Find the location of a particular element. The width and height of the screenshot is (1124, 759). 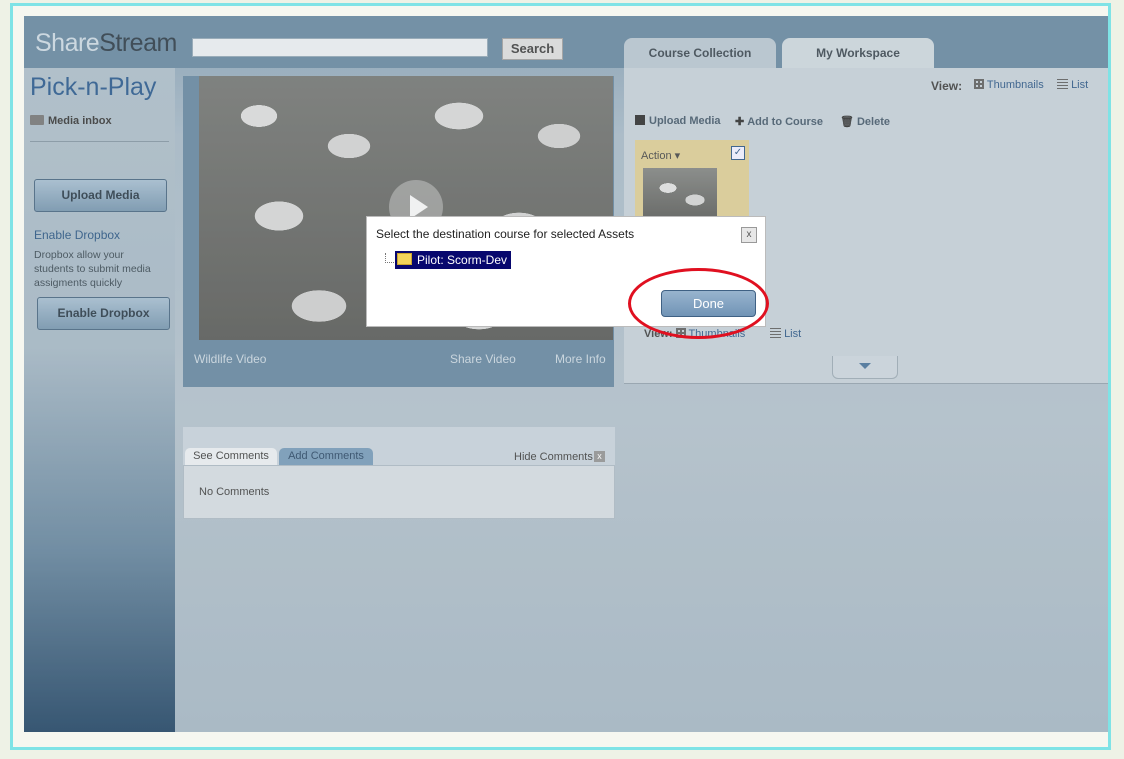

highlight-annotation is located at coordinates (698, 303).